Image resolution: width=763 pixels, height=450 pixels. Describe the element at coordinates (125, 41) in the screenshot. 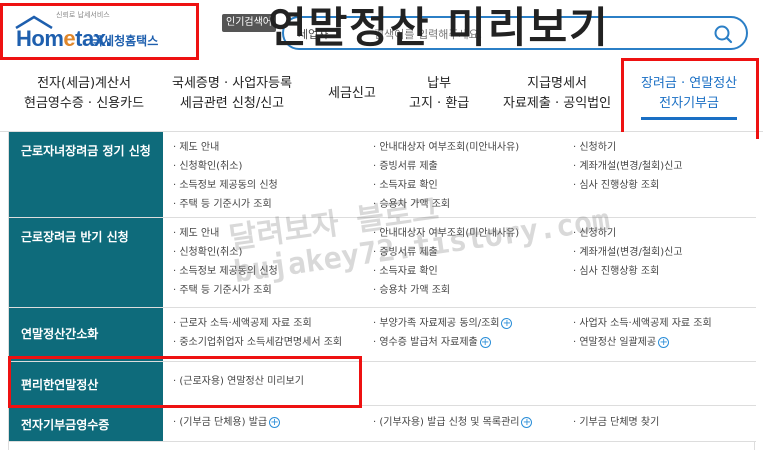

I see `logo-site-name: 국세청홈택스` at that location.